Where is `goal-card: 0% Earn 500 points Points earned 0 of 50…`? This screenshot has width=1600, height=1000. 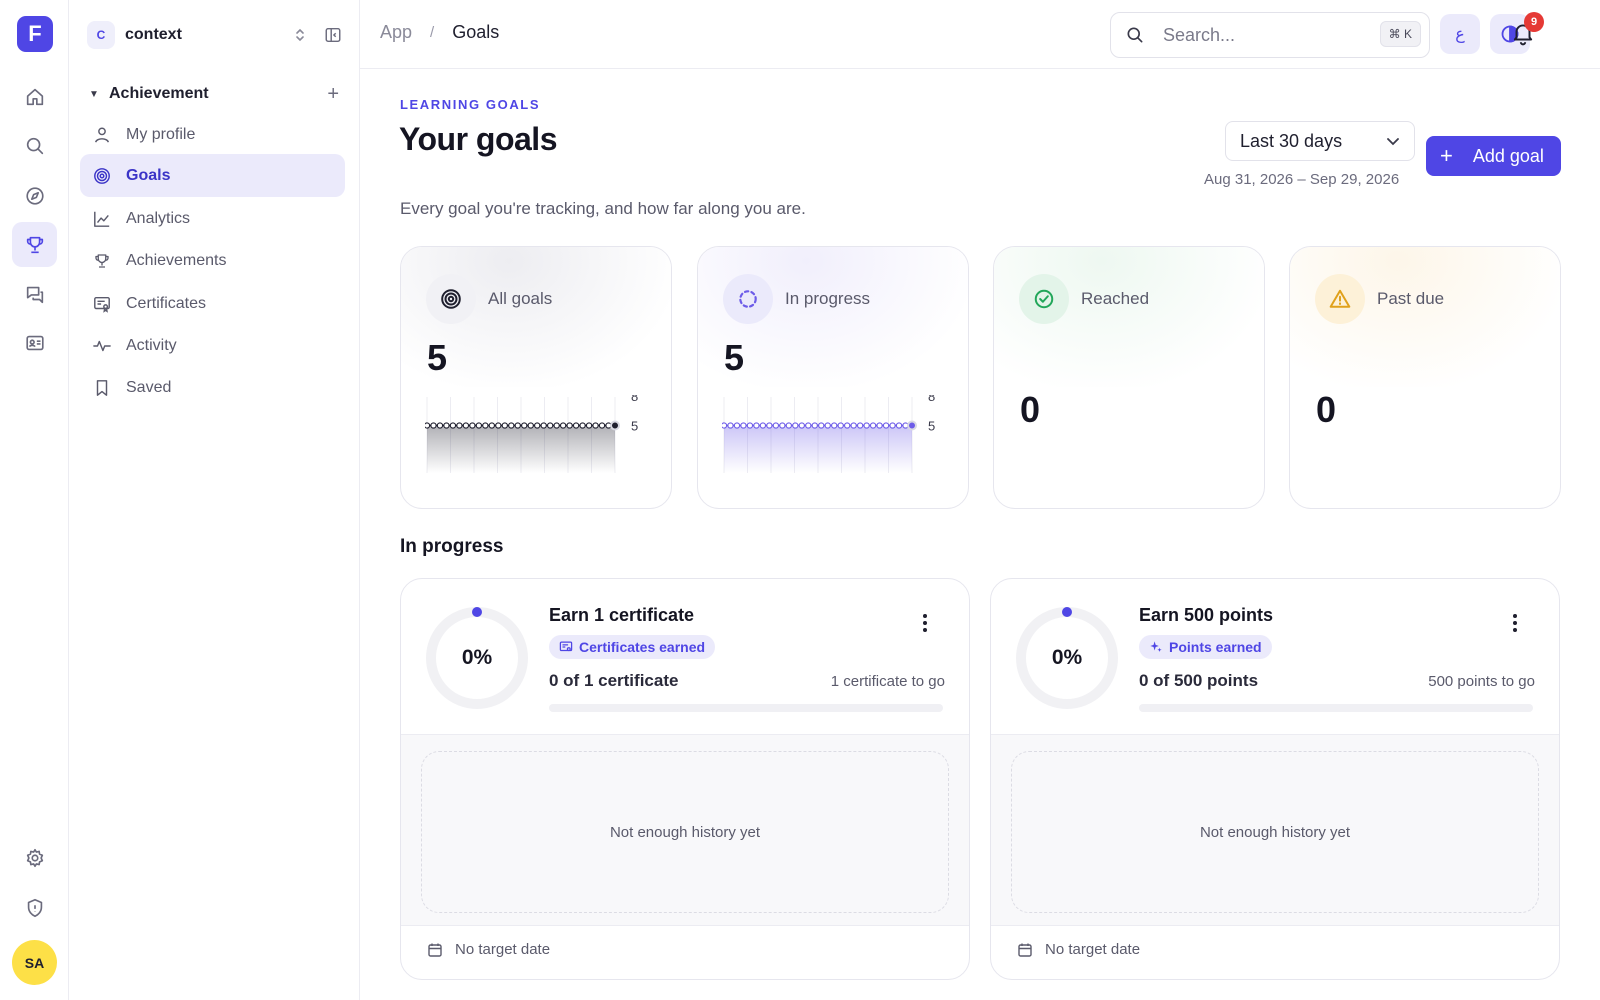
goal-card: 0% Earn 500 points Points earned 0 of 50… is located at coordinates (1275, 779).